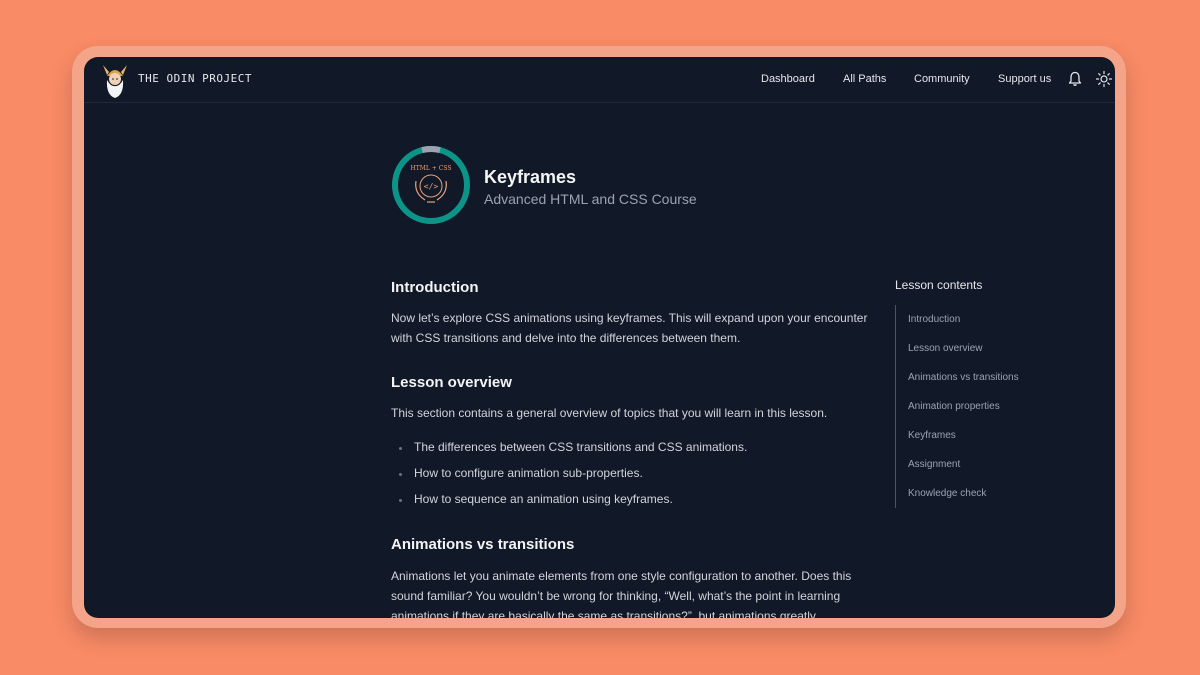 The width and height of the screenshot is (1200, 675). I want to click on nav-community: Community, so click(942, 79).